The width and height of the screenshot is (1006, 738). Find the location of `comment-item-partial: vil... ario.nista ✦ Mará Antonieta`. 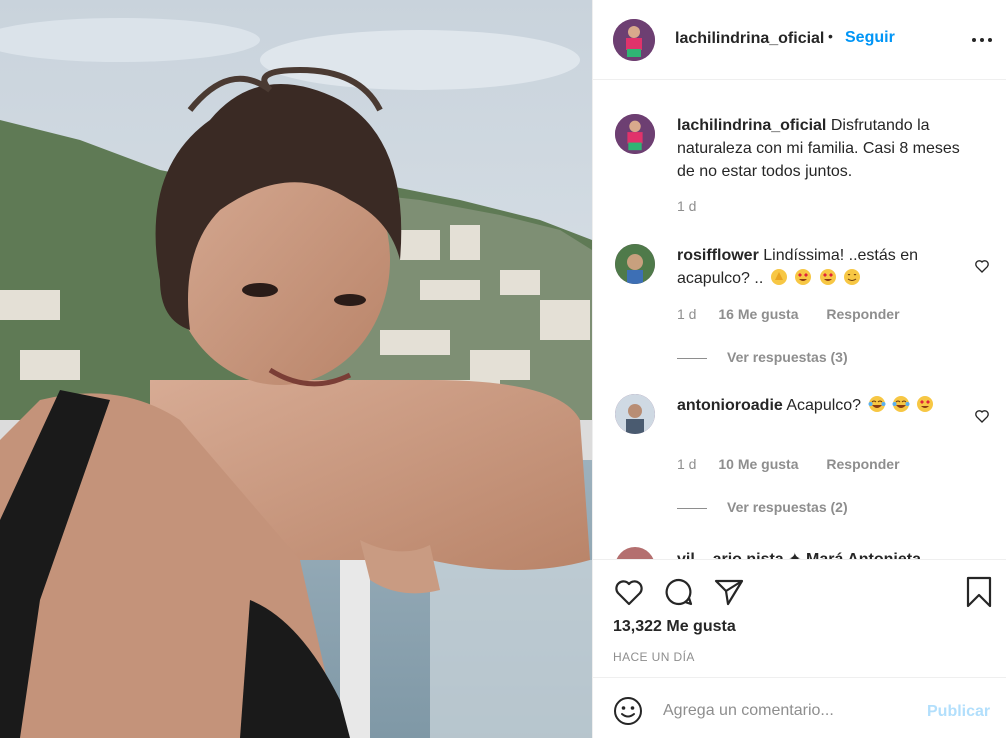

comment-item-partial: vil... ario.nista ✦ Mará Antonieta is located at coordinates (805, 553).